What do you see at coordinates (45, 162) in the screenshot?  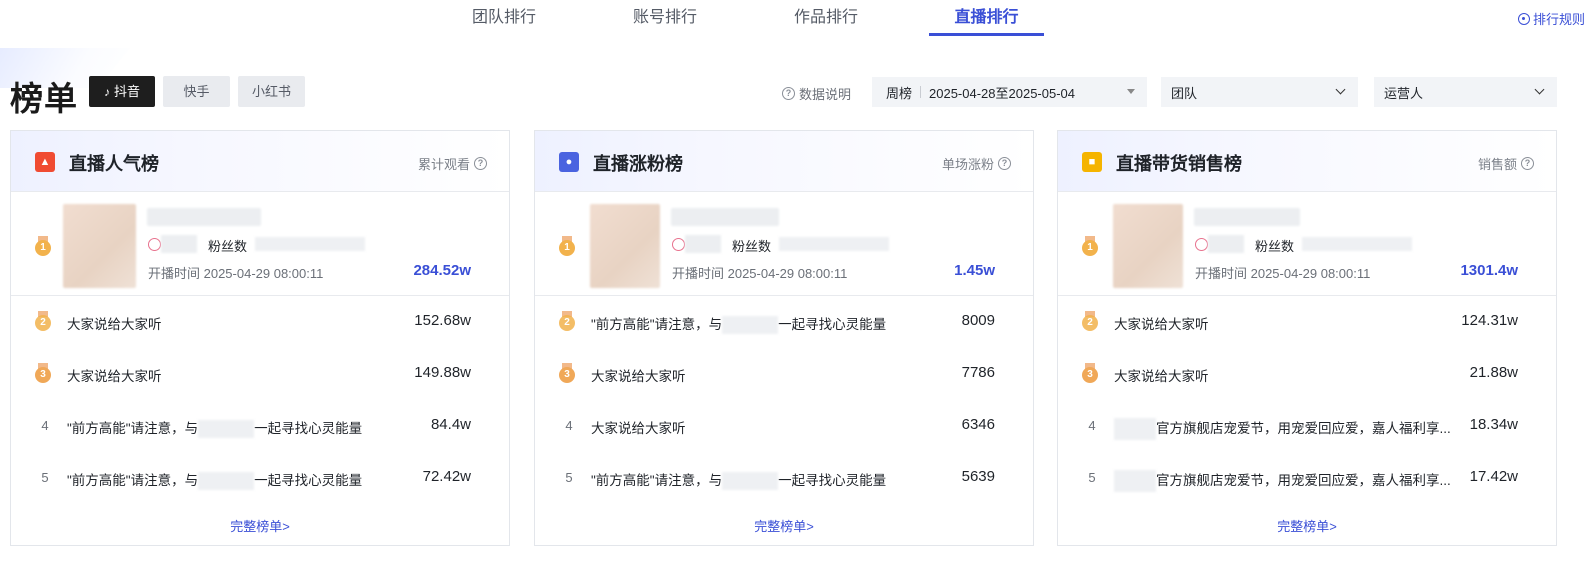 I see `fire-icon: ▲` at bounding box center [45, 162].